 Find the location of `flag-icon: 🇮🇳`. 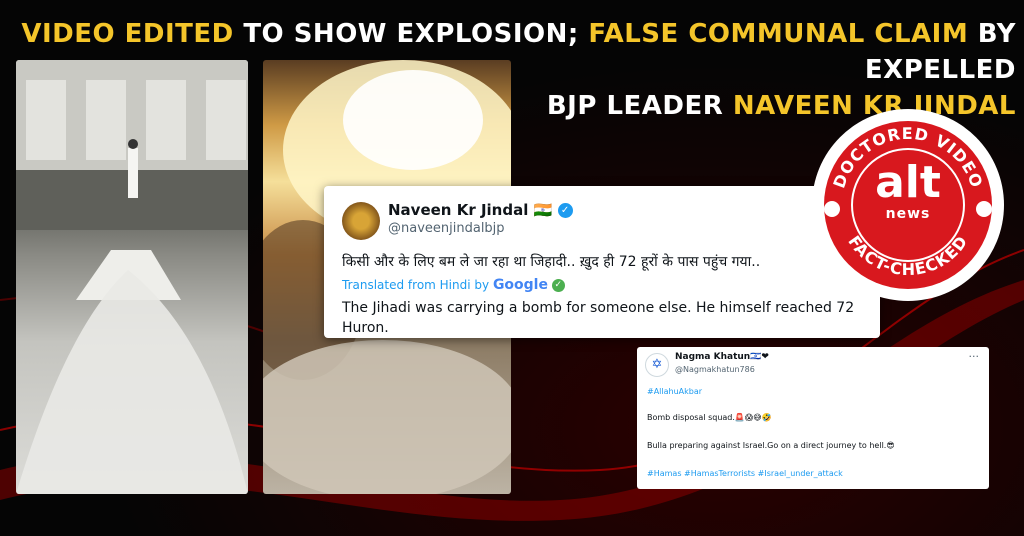

flag-icon: 🇮🇳 is located at coordinates (543, 210).